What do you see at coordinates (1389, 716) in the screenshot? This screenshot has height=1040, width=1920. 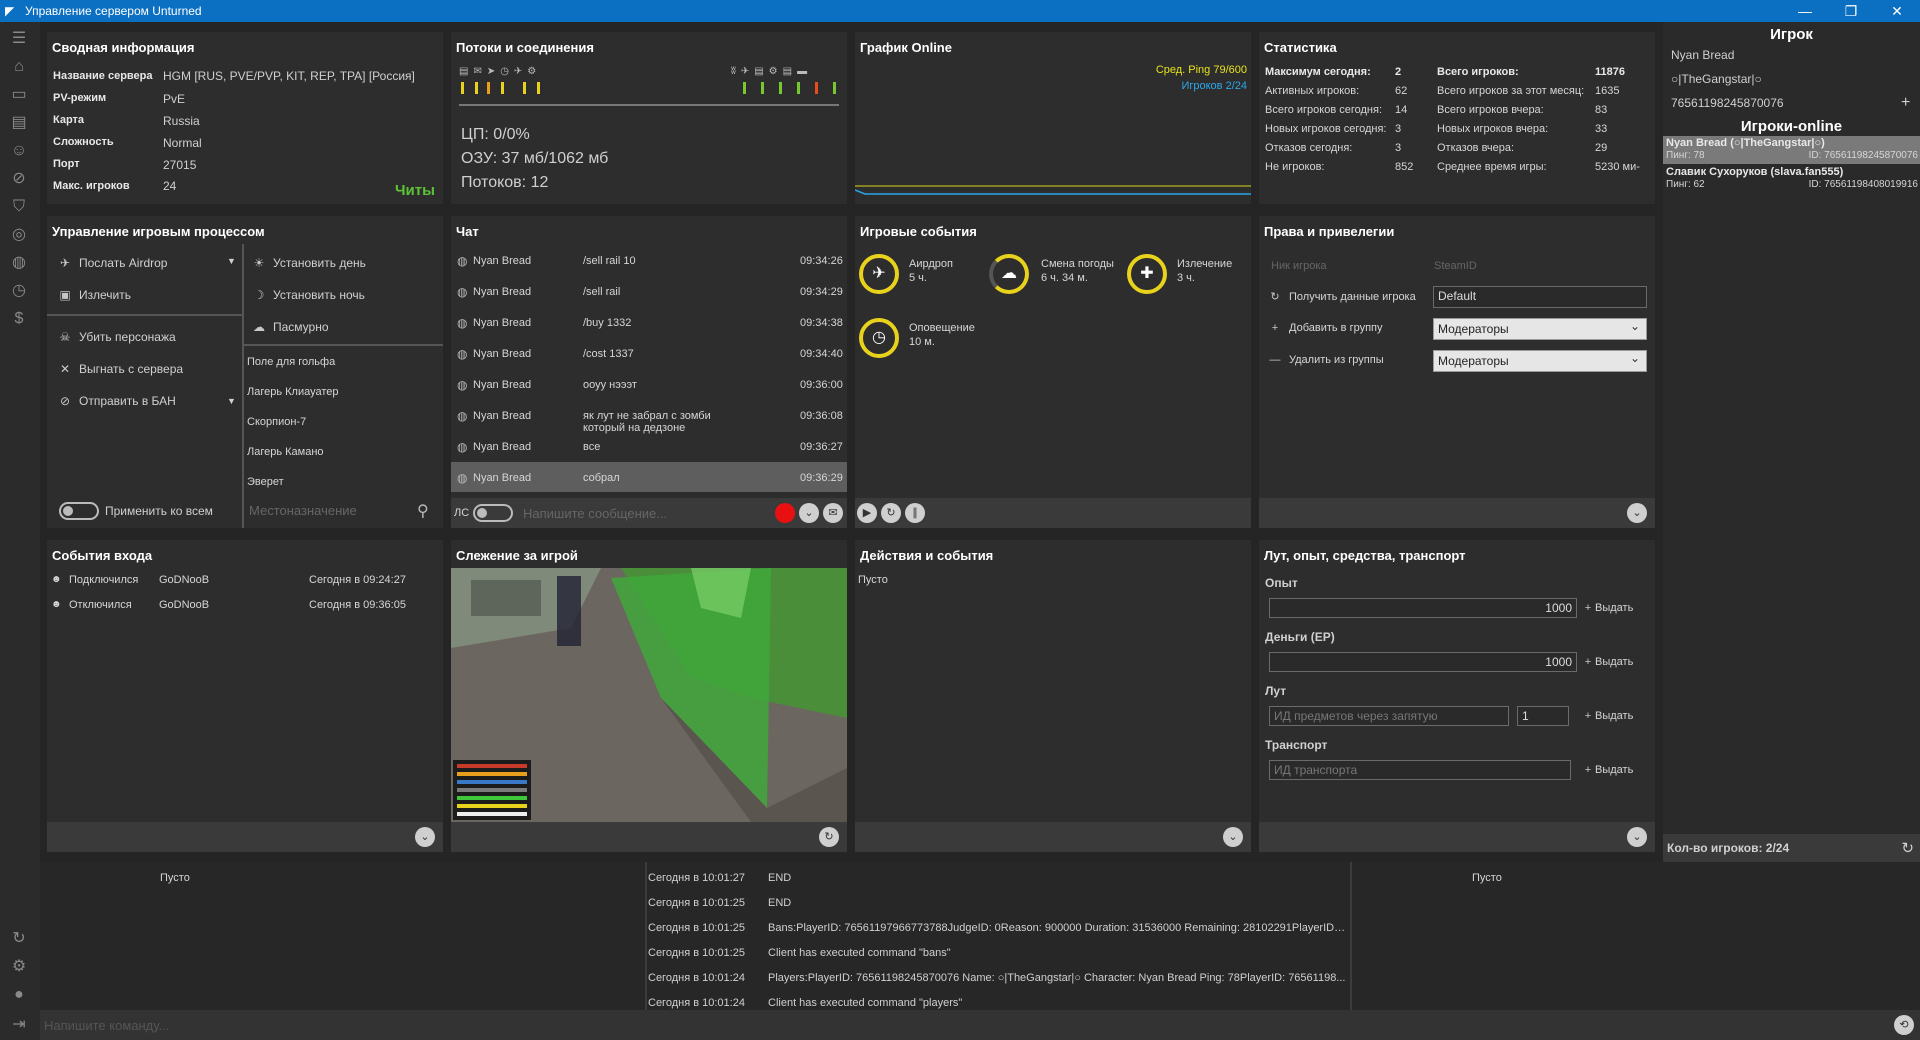 I see `loot-input: ИД предметов через запятую` at bounding box center [1389, 716].